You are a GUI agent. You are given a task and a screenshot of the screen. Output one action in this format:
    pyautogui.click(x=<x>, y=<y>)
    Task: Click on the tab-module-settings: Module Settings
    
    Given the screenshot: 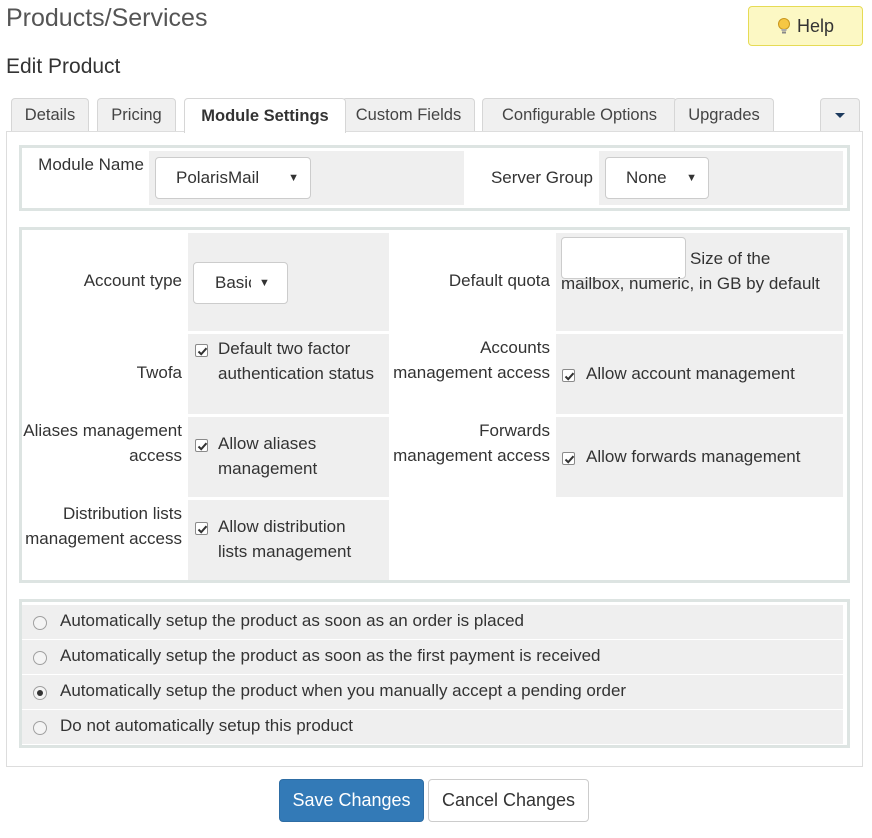 What is the action you would take?
    pyautogui.click(x=265, y=115)
    